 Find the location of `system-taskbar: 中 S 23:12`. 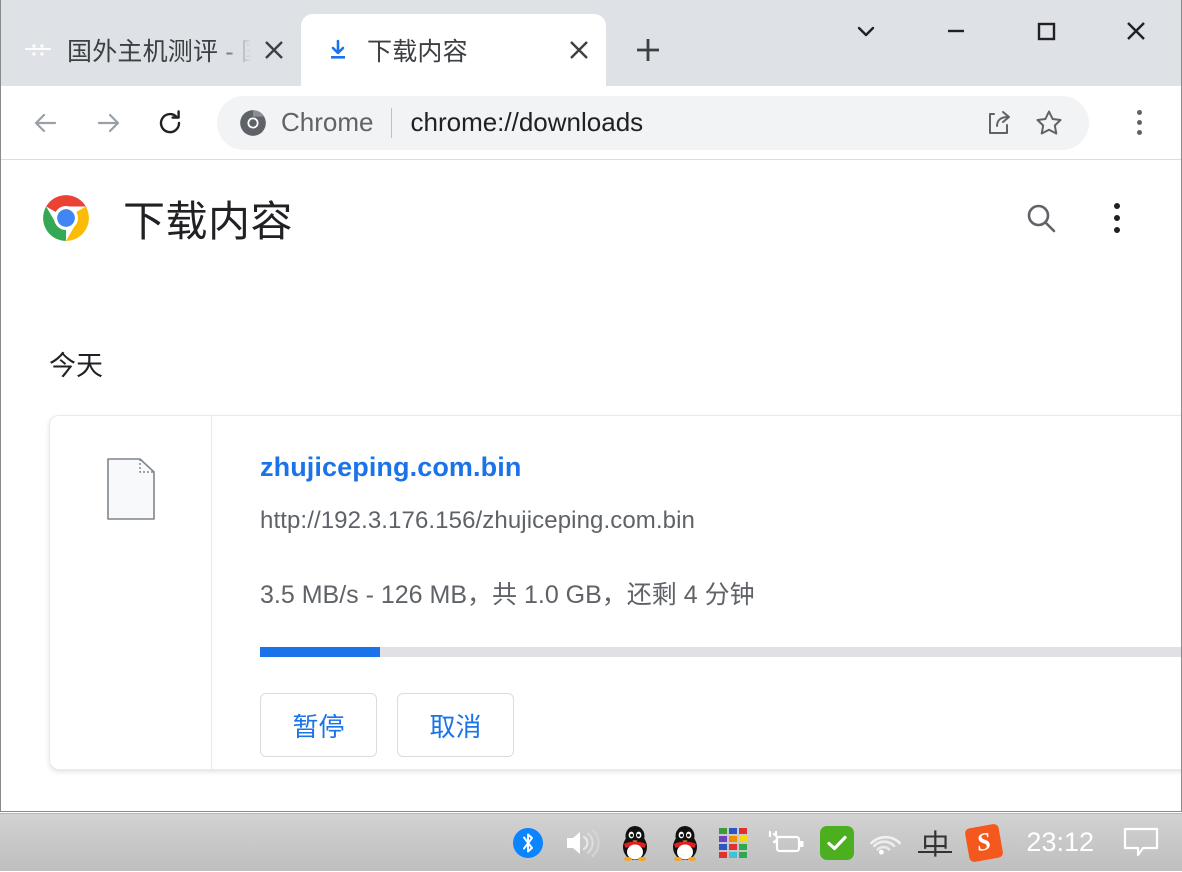

system-taskbar: 中 S 23:12 is located at coordinates (591, 842).